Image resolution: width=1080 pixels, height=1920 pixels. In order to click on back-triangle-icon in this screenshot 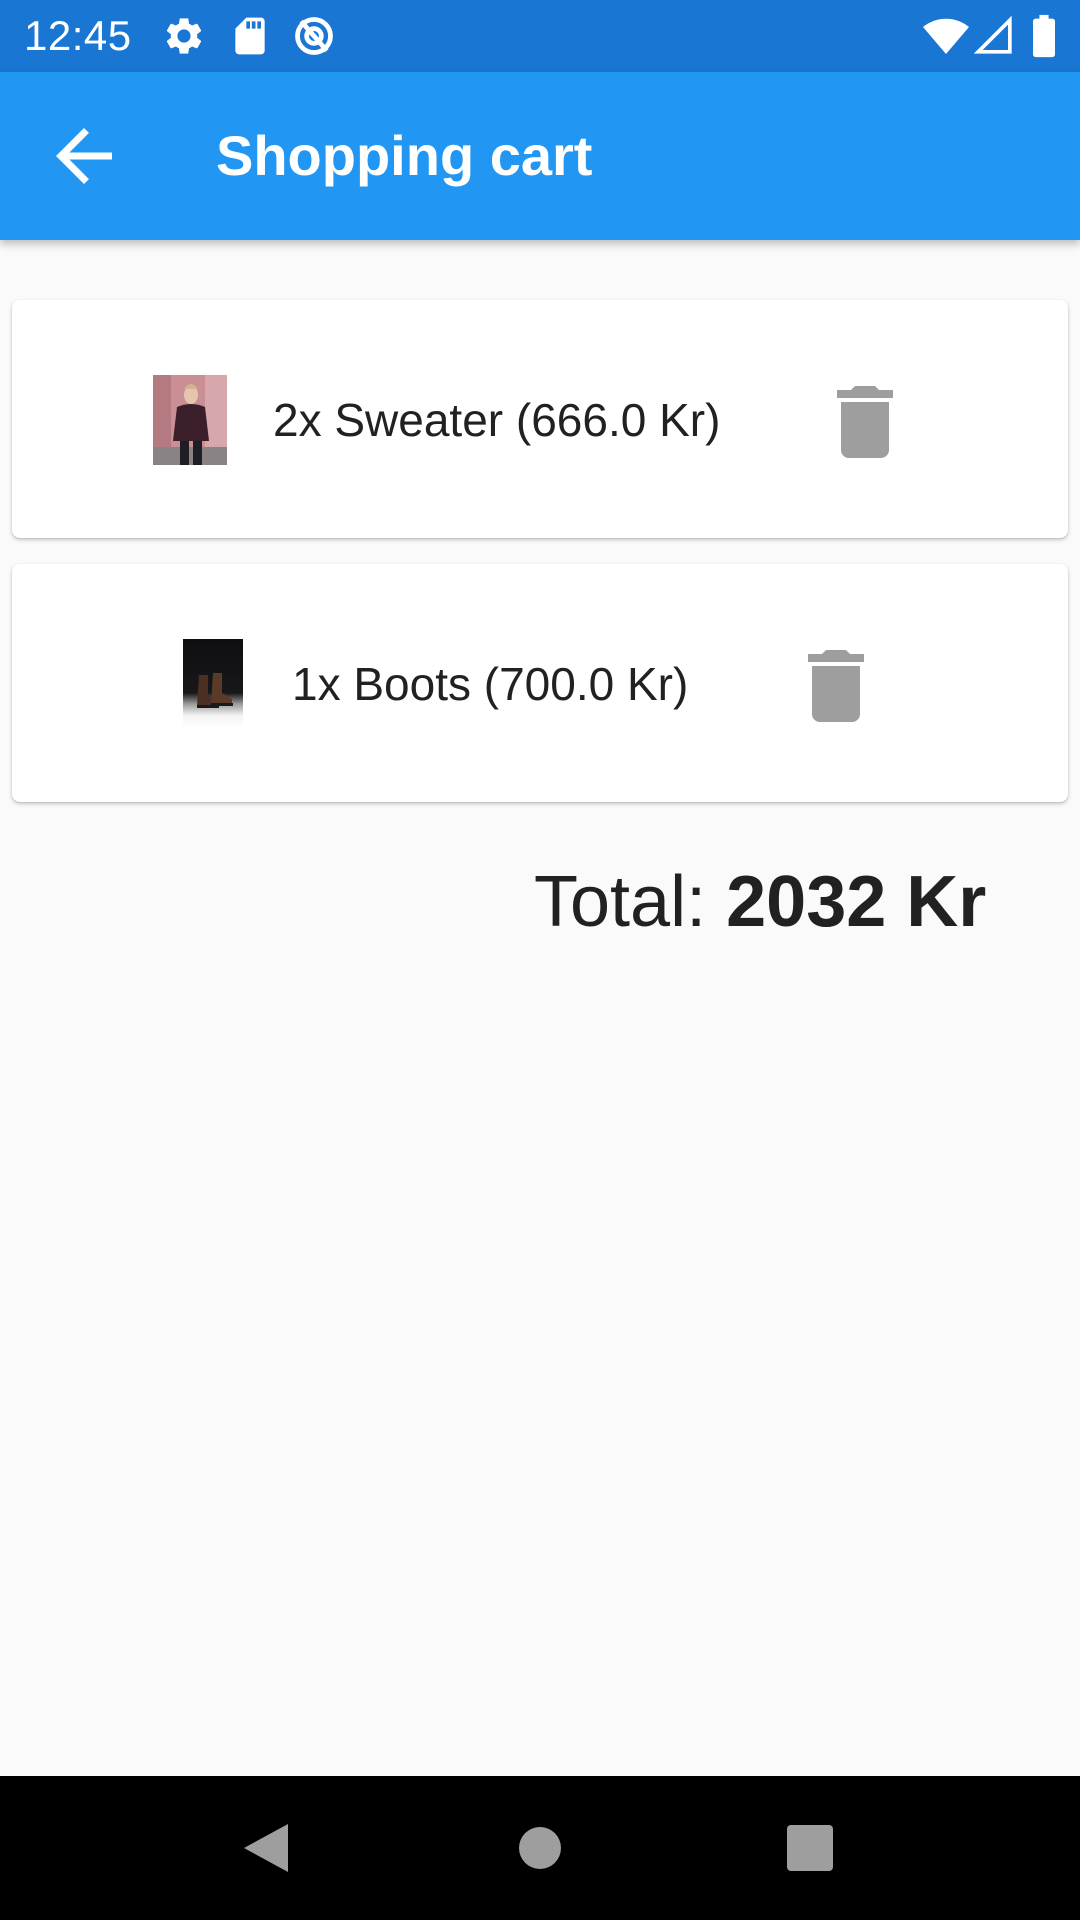, I will do `click(266, 1848)`.